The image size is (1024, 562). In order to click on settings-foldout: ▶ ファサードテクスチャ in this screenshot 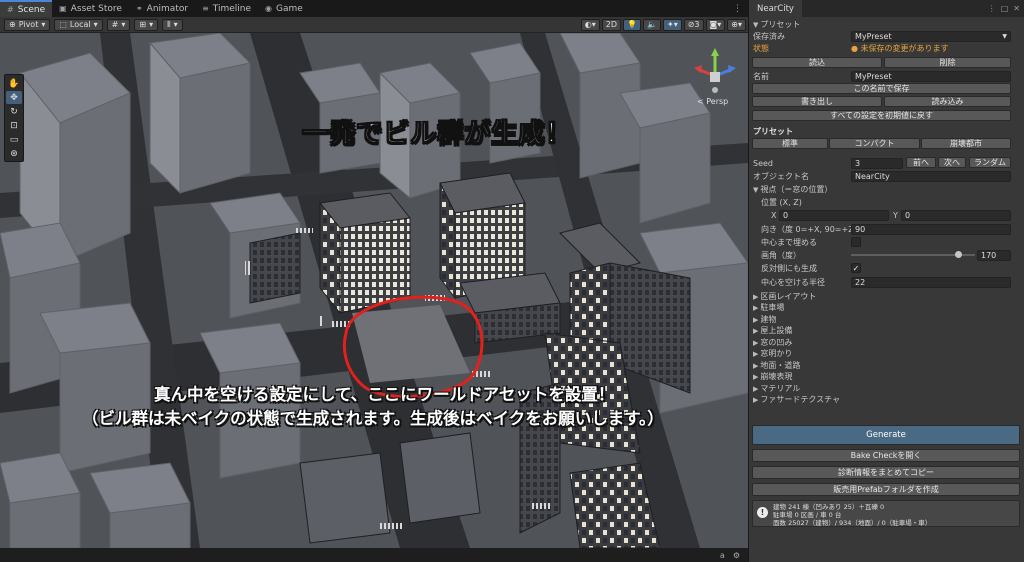, I will do `click(886, 400)`.